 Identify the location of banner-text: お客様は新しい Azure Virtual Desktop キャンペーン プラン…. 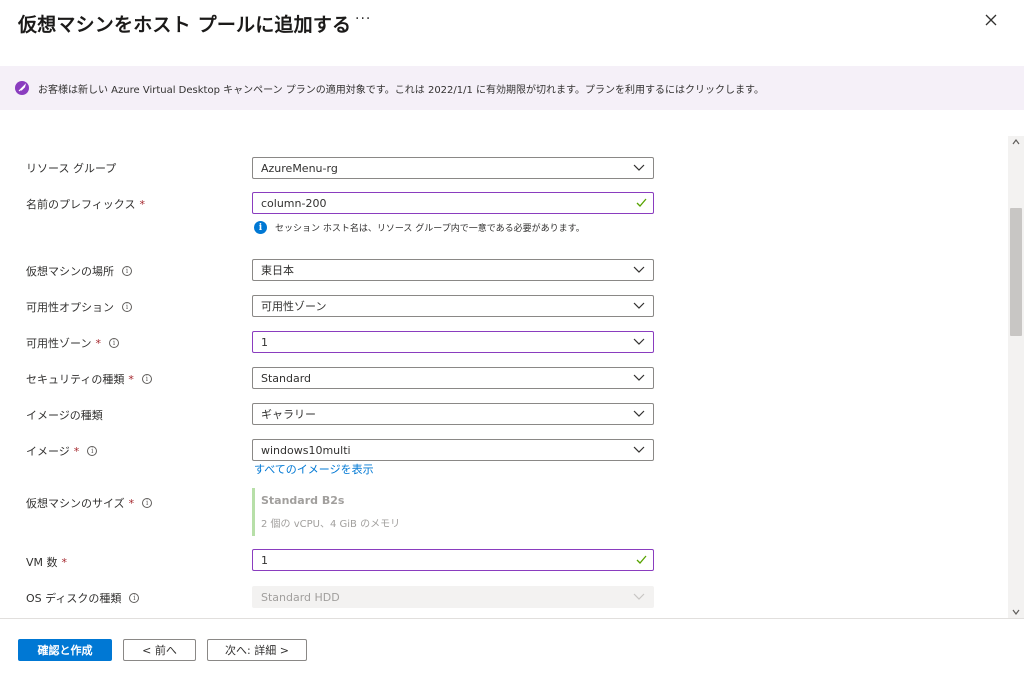
(401, 88).